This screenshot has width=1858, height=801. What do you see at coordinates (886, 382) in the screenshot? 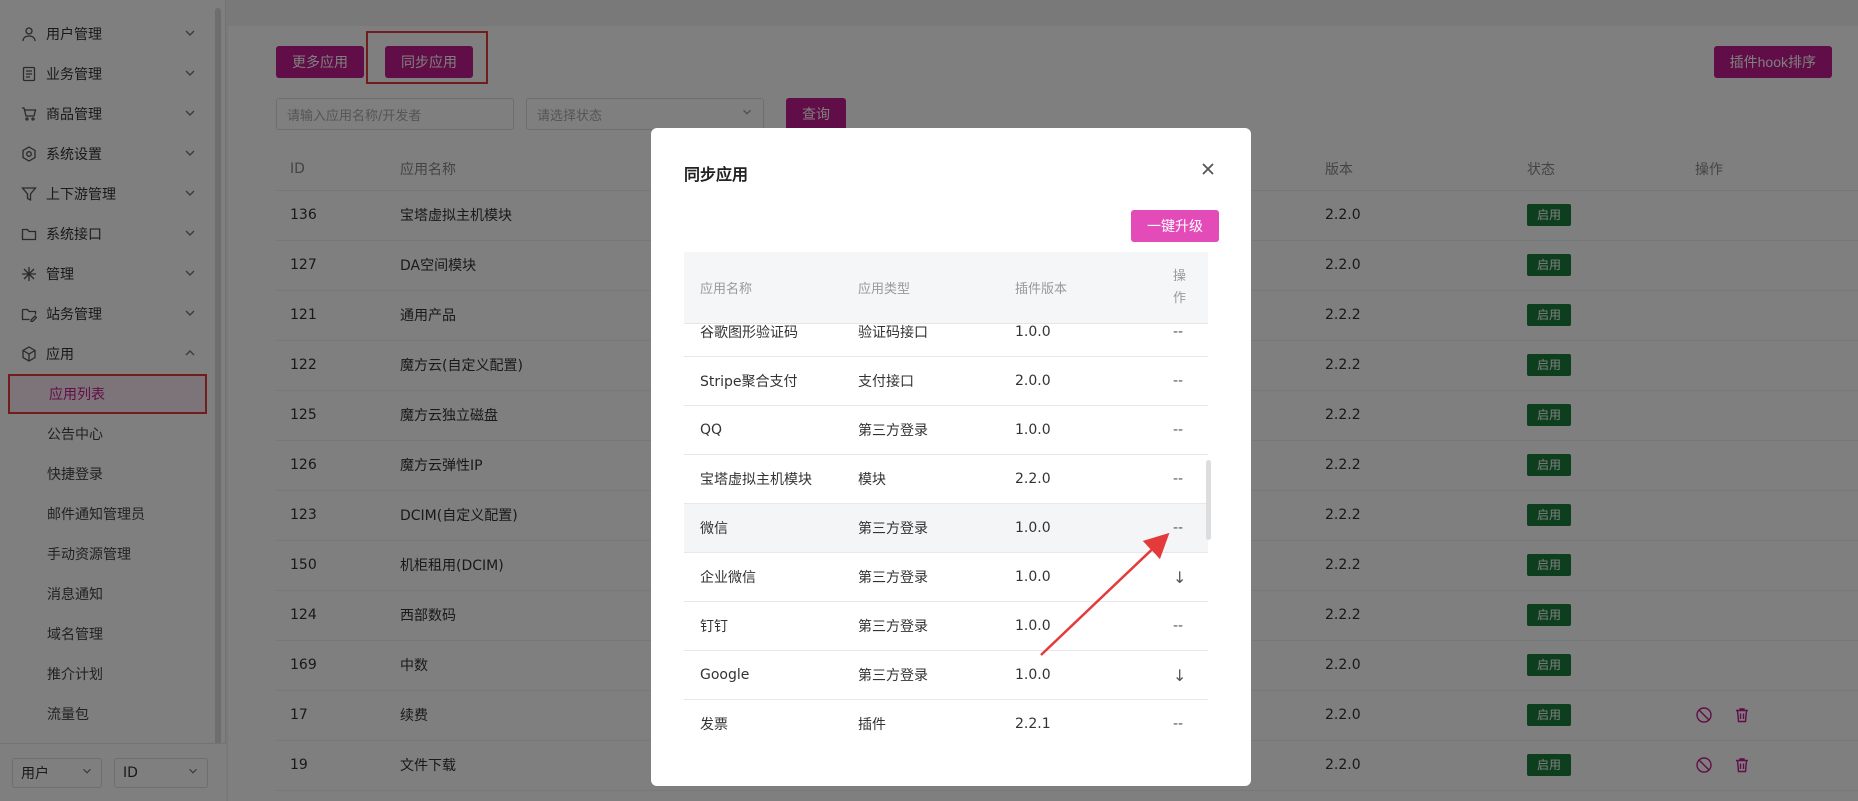
I see `mcell-type: 支付接口` at bounding box center [886, 382].